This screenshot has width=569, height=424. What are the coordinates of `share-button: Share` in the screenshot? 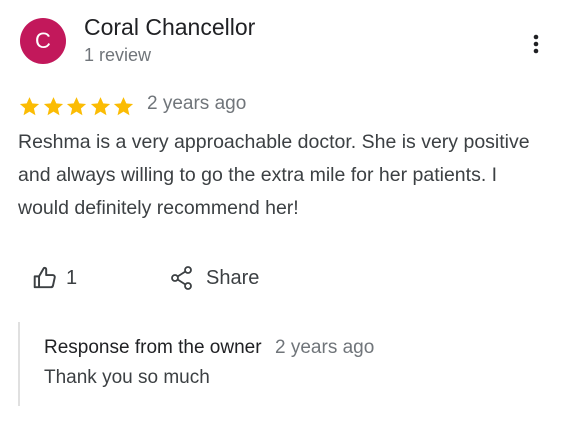 It's located at (214, 278).